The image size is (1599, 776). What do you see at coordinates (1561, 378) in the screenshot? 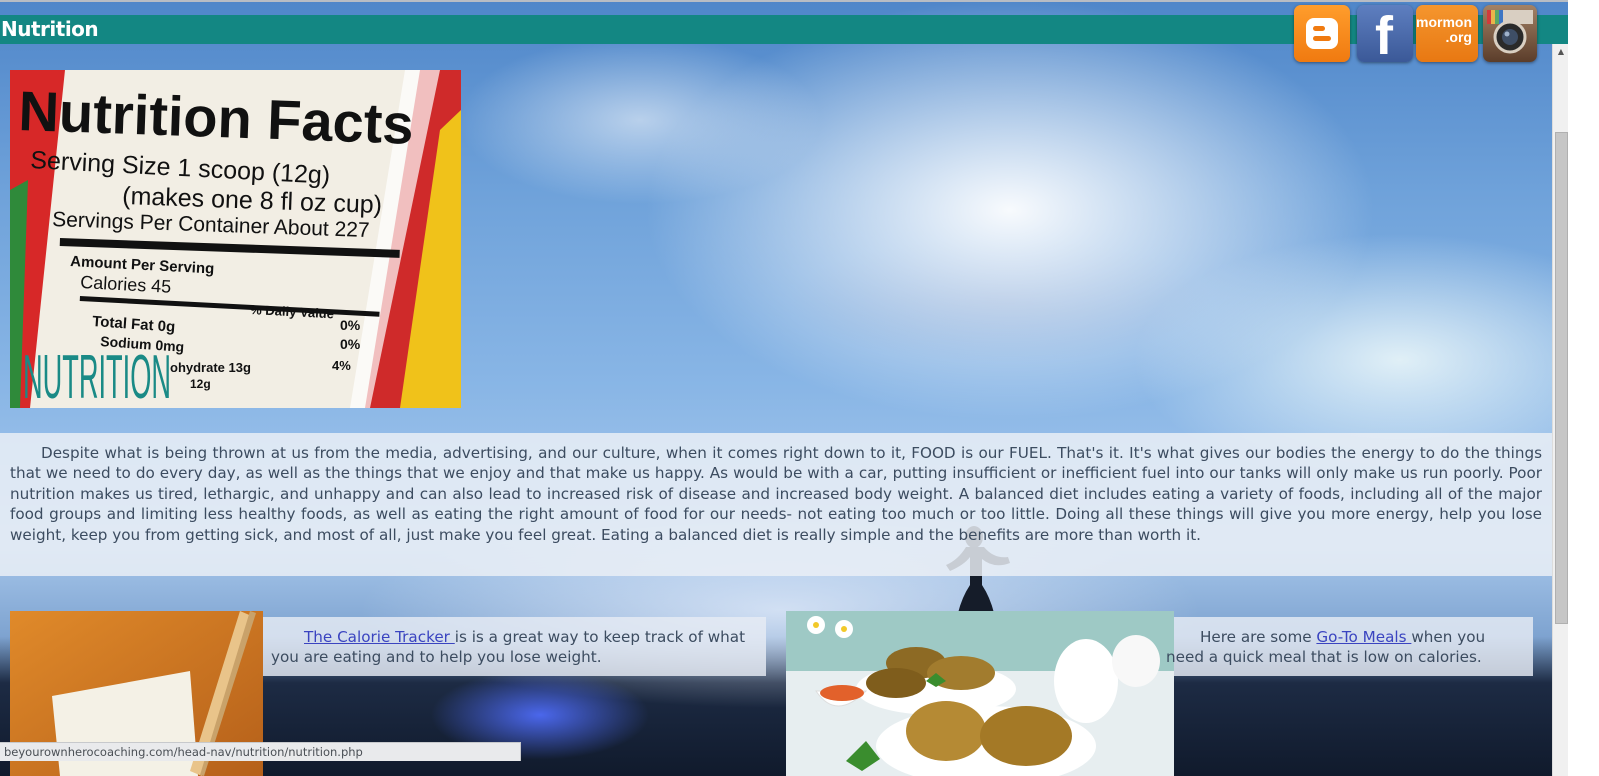
I see `scroll-thumb` at bounding box center [1561, 378].